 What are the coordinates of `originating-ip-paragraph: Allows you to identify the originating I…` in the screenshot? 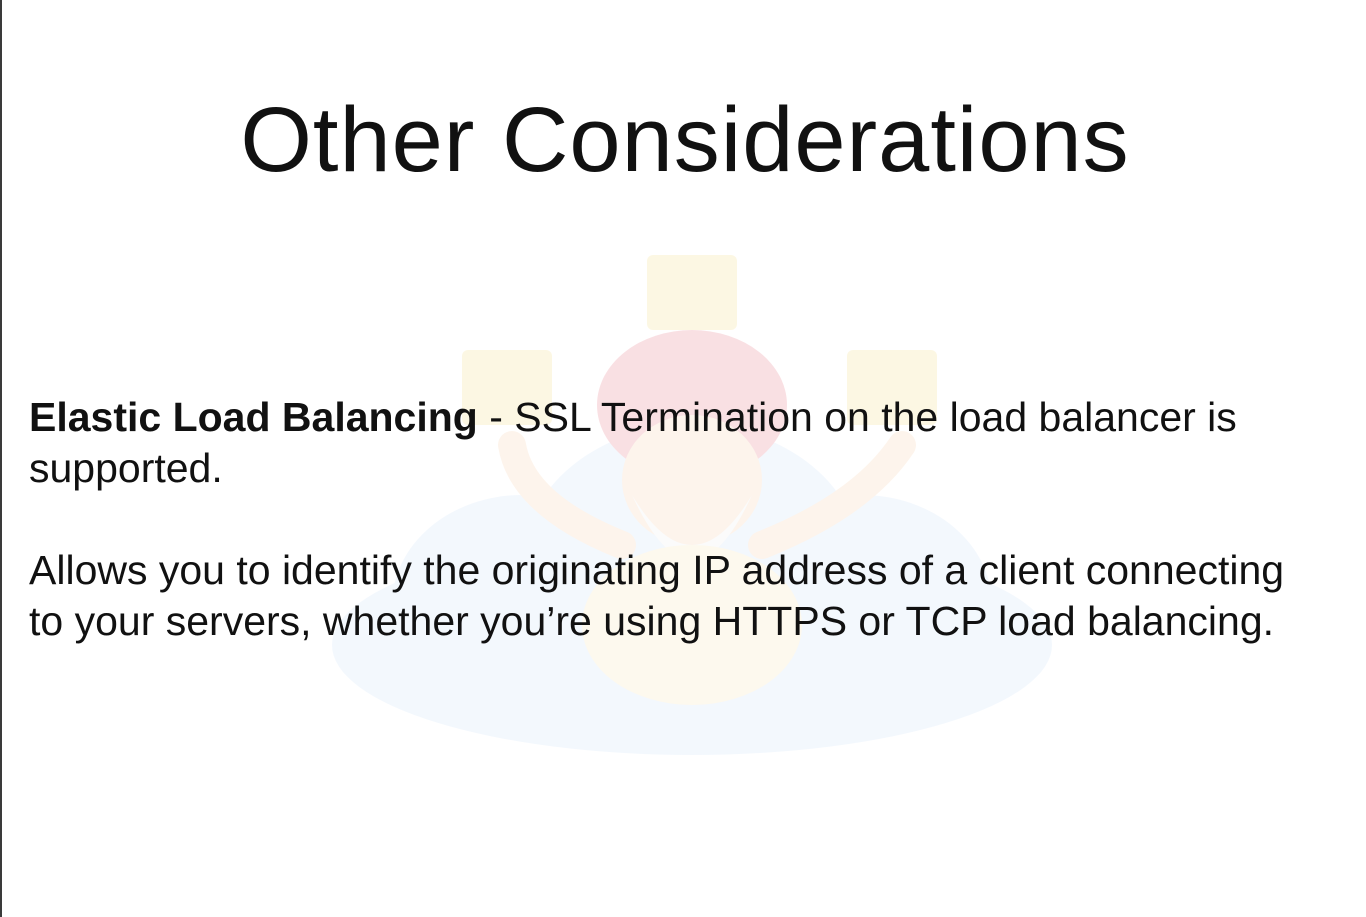 It's located at (657, 595).